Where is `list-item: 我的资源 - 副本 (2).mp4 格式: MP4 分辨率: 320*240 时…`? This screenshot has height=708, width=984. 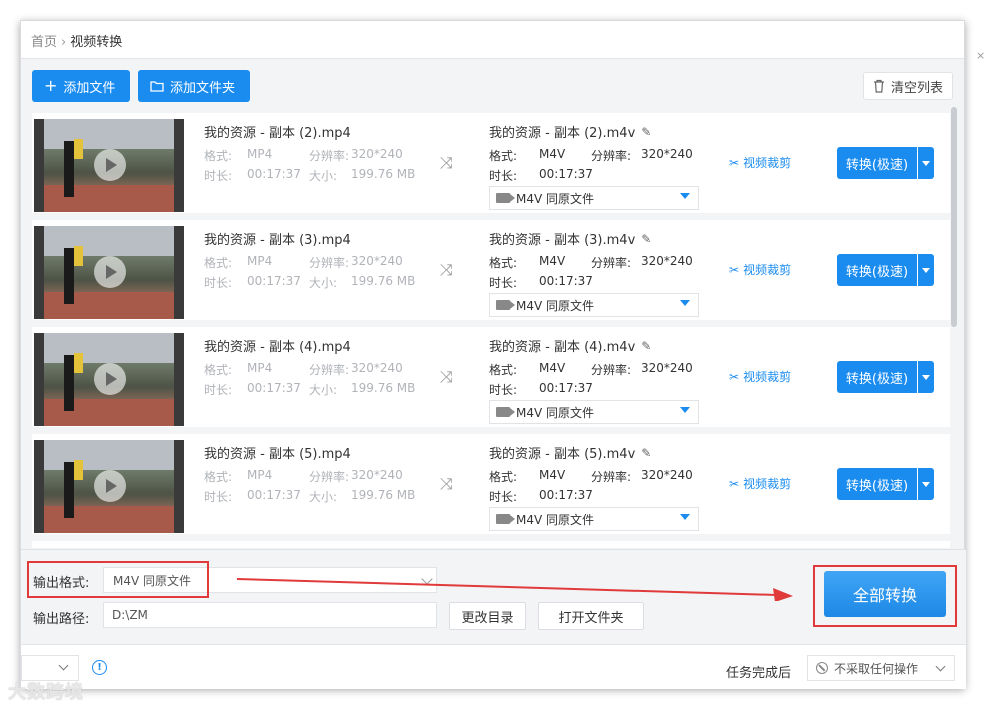 list-item: 我的资源 - 副本 (2).mp4 格式: MP4 分辨率: 320*240 时… is located at coordinates (491, 163).